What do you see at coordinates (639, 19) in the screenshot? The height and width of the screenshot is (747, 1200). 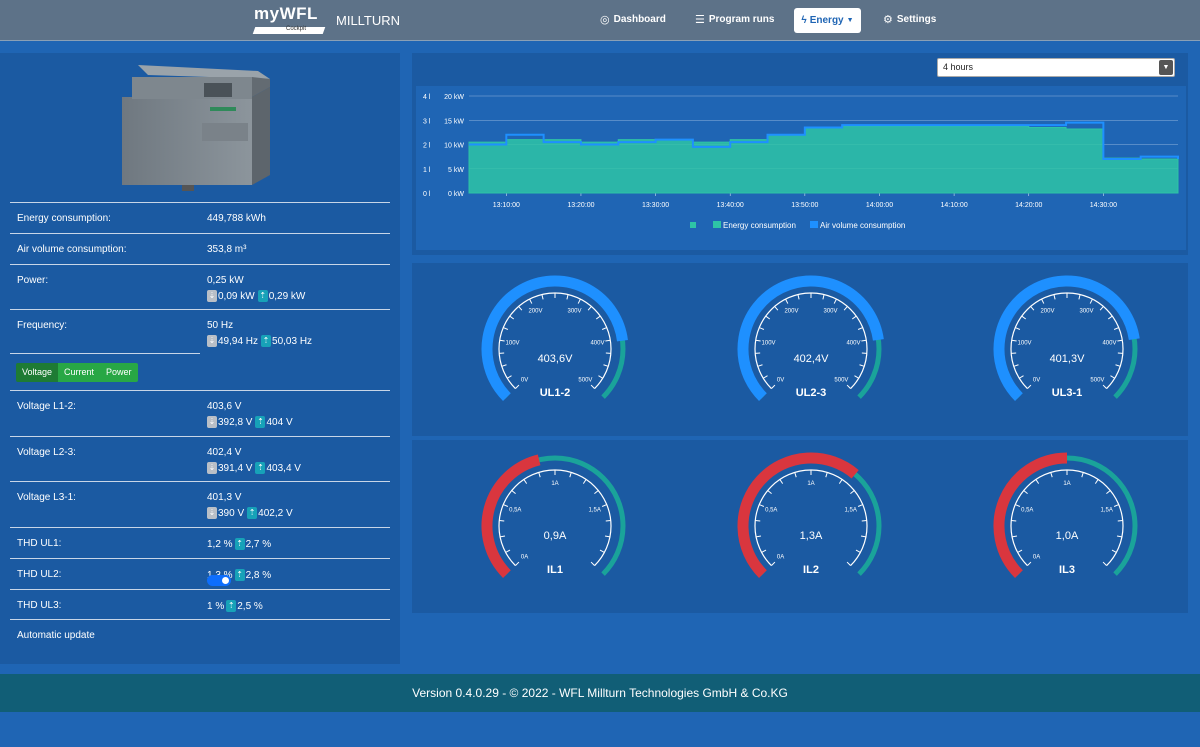 I see `nav-dashboard-label: Dashboard` at bounding box center [639, 19].